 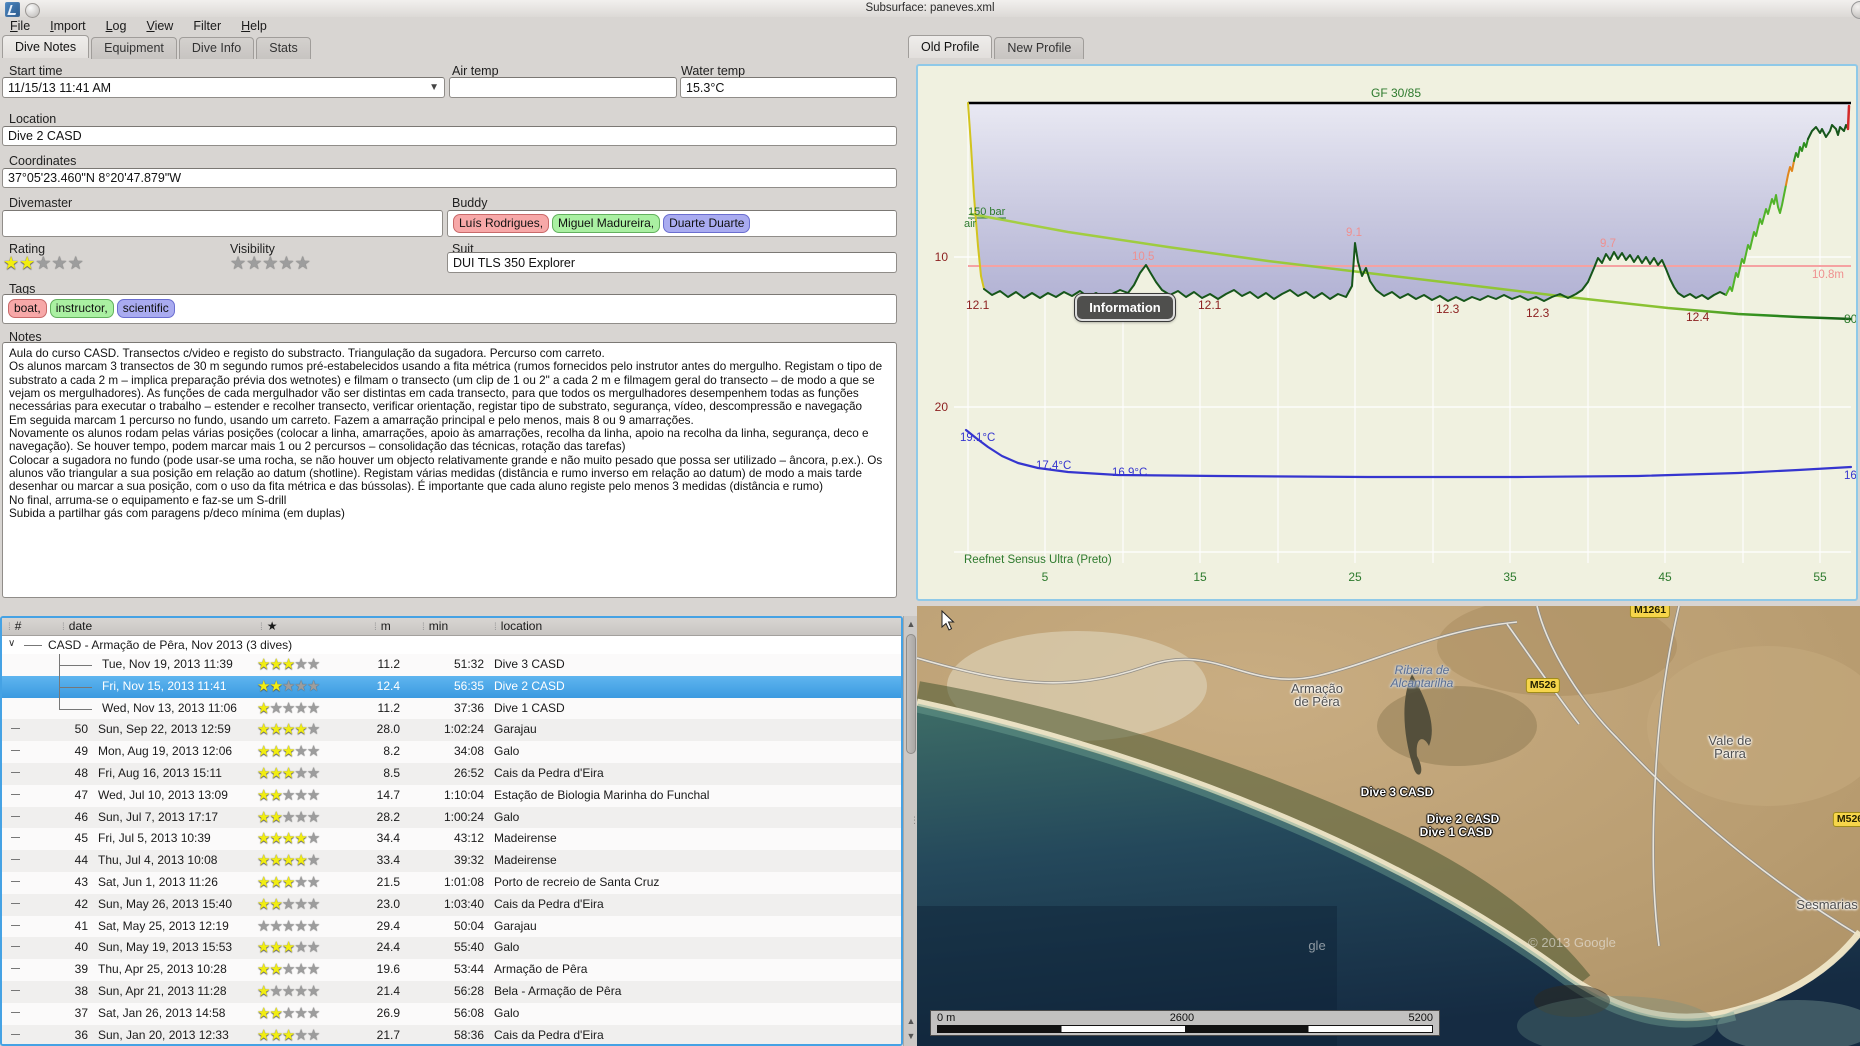 I want to click on coordinates-field: 37°05'23.460"N 8°20'47.879"W, so click(x=449, y=178).